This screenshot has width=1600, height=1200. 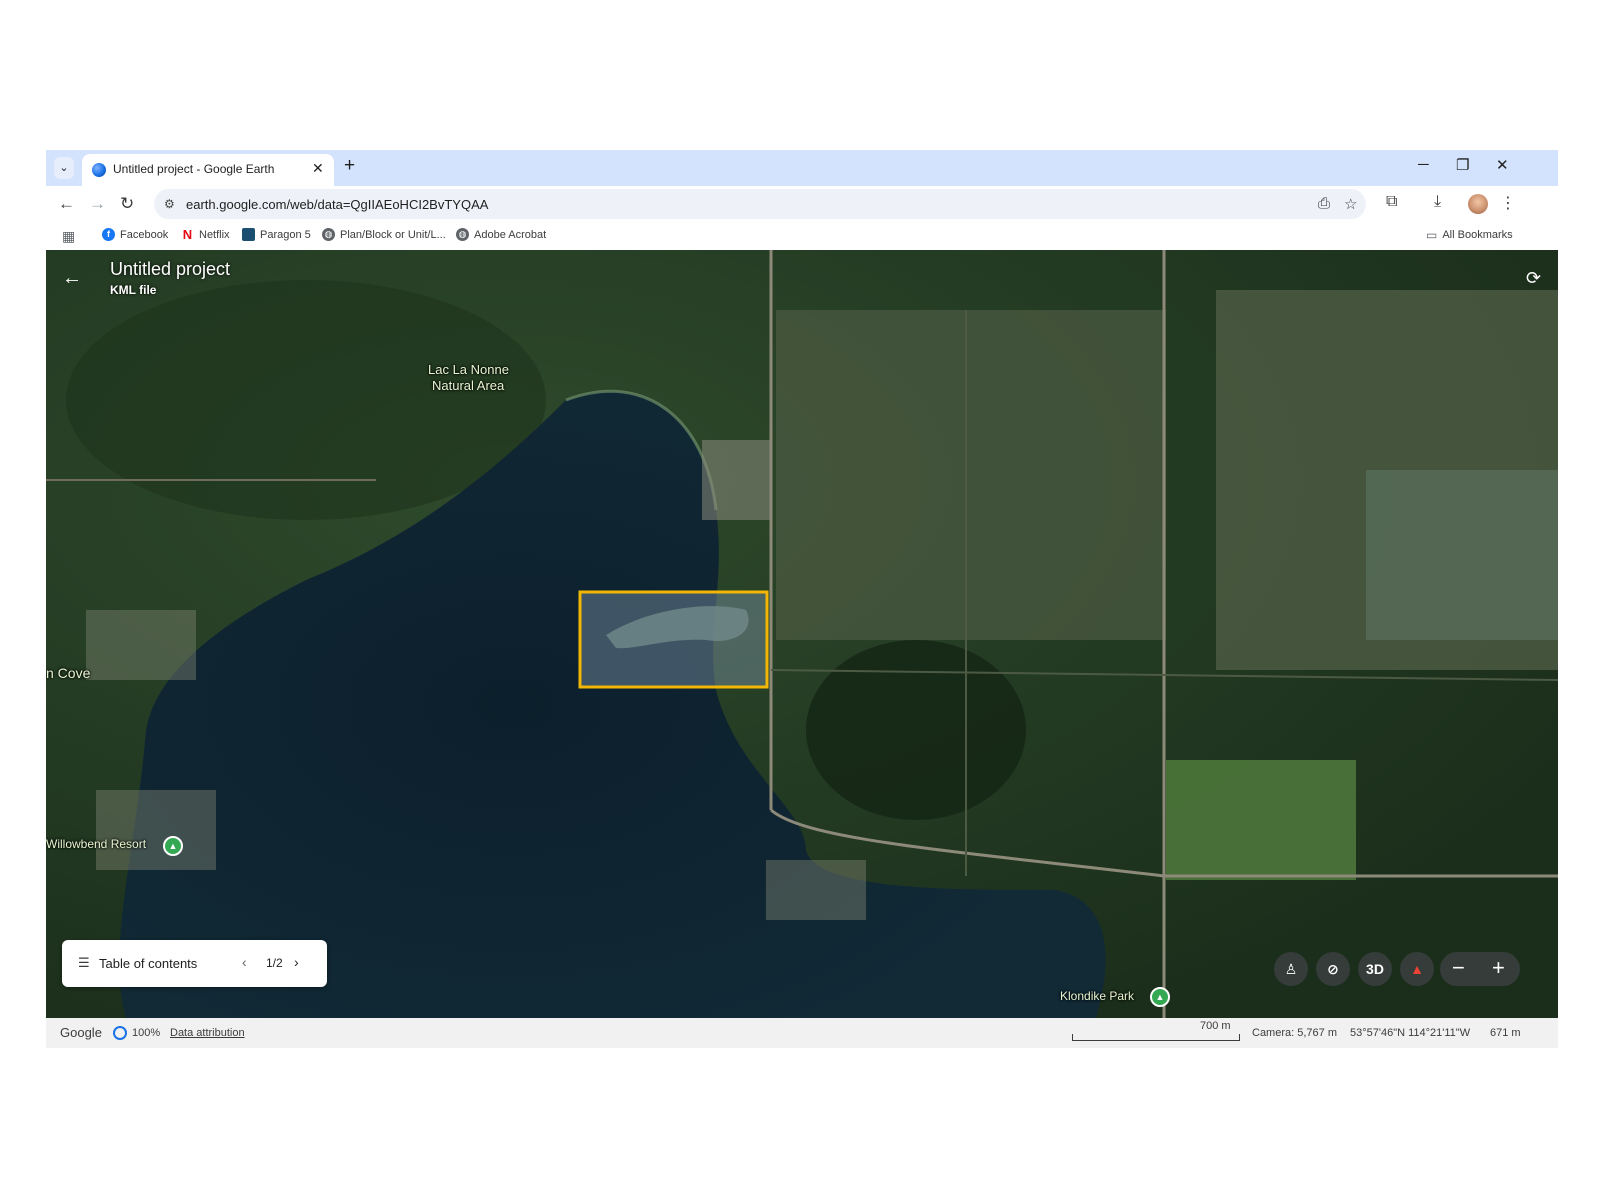 What do you see at coordinates (97, 204) in the screenshot?
I see `forward-arrow-icon: →` at bounding box center [97, 204].